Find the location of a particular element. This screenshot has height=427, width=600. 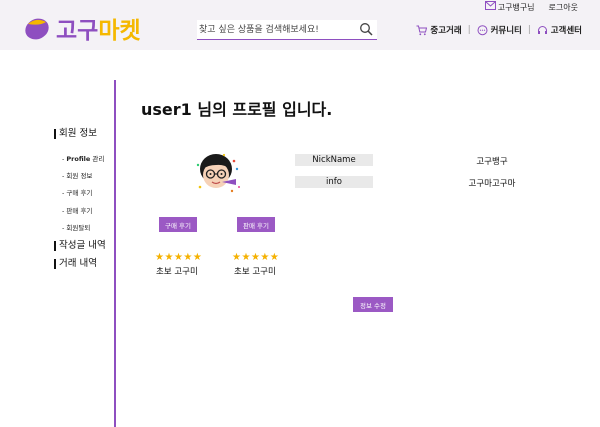

nav-item-customer-center: 고객센터 is located at coordinates (559, 30).